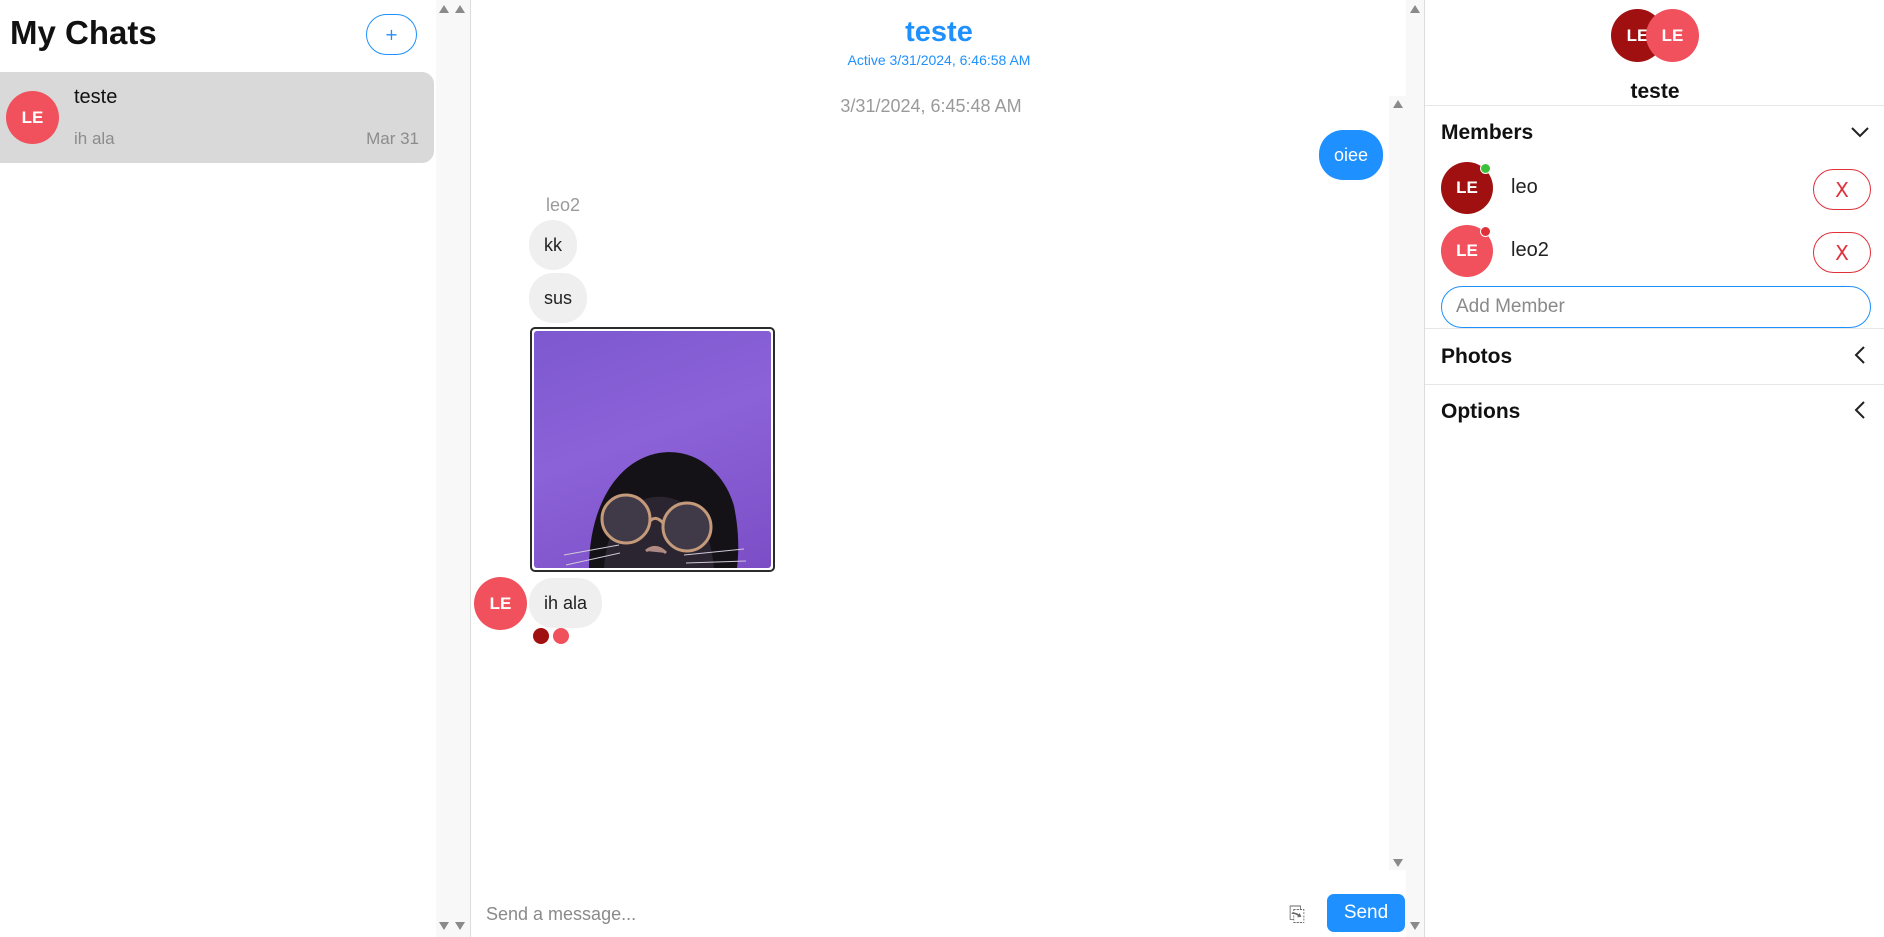 The image size is (1884, 937). Describe the element at coordinates (1351, 155) in the screenshot. I see `message-bubble: oiee` at that location.